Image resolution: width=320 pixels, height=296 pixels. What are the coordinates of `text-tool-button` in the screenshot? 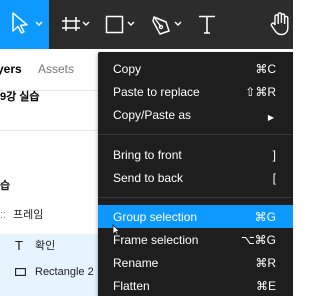 It's located at (207, 24).